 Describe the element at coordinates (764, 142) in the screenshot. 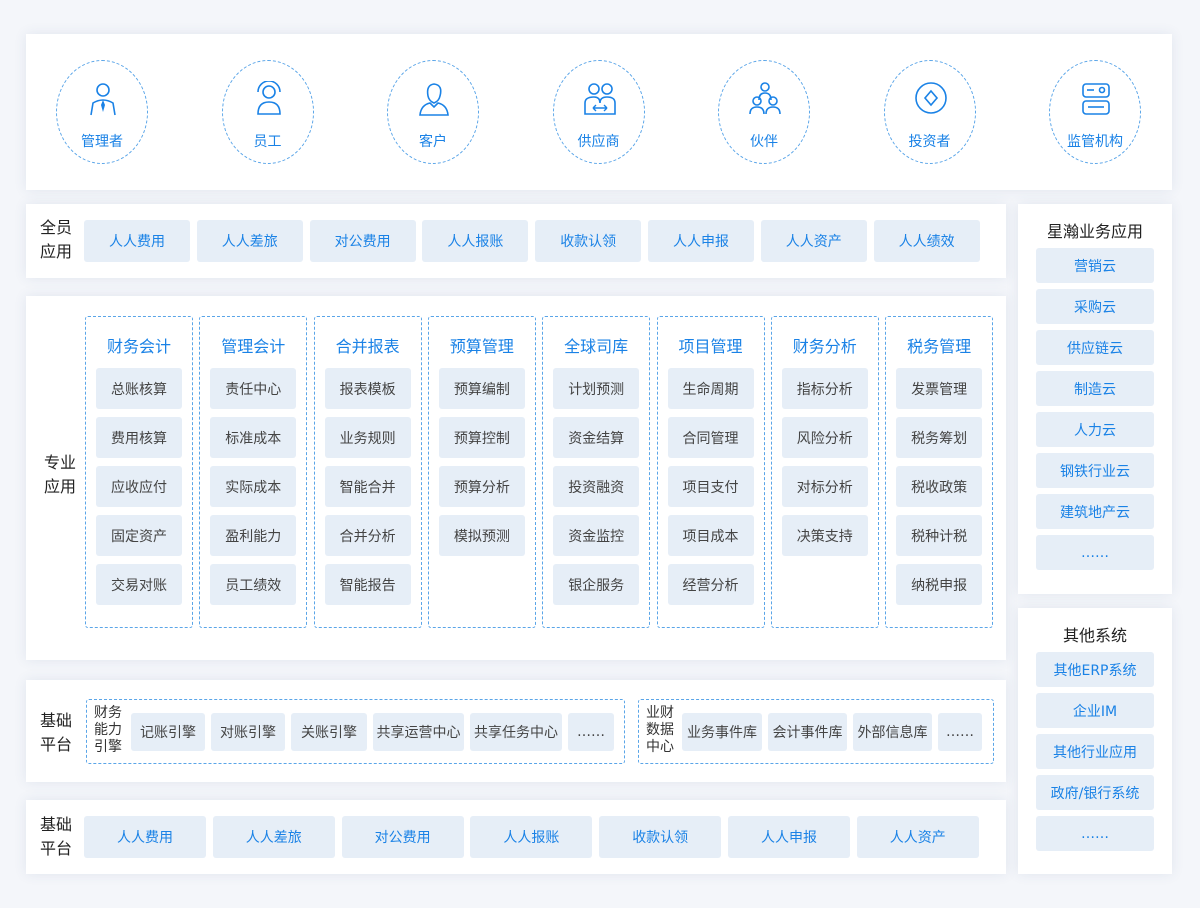

I see `role-label: 伙伴` at that location.